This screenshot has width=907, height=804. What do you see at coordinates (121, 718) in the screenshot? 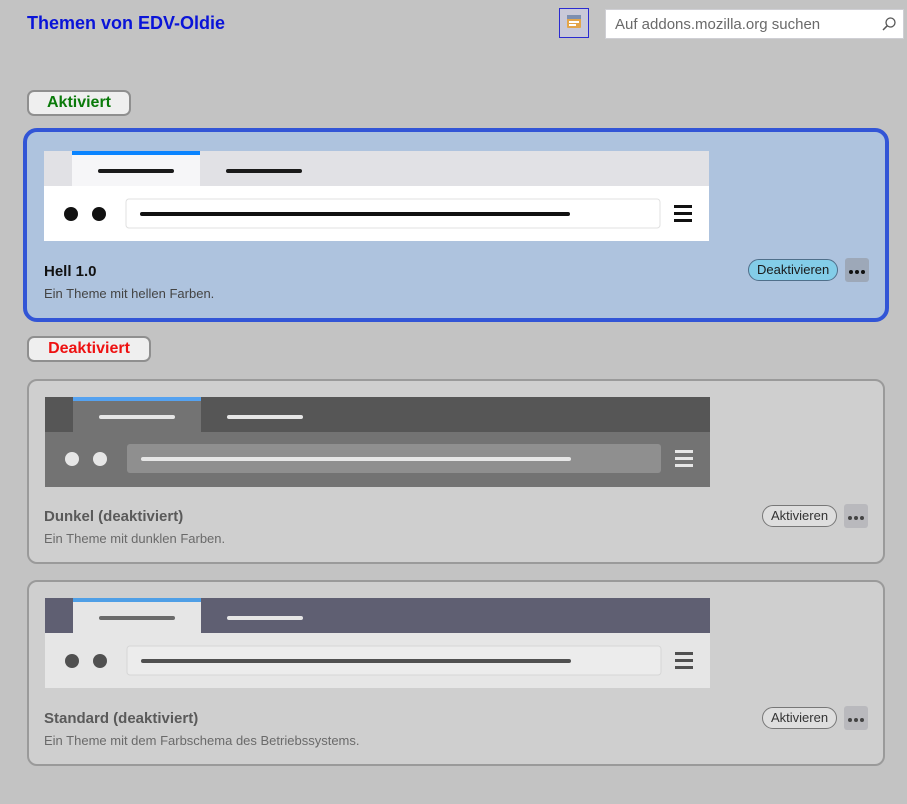
I see `theme-name: Standard (deaktiviert)` at bounding box center [121, 718].